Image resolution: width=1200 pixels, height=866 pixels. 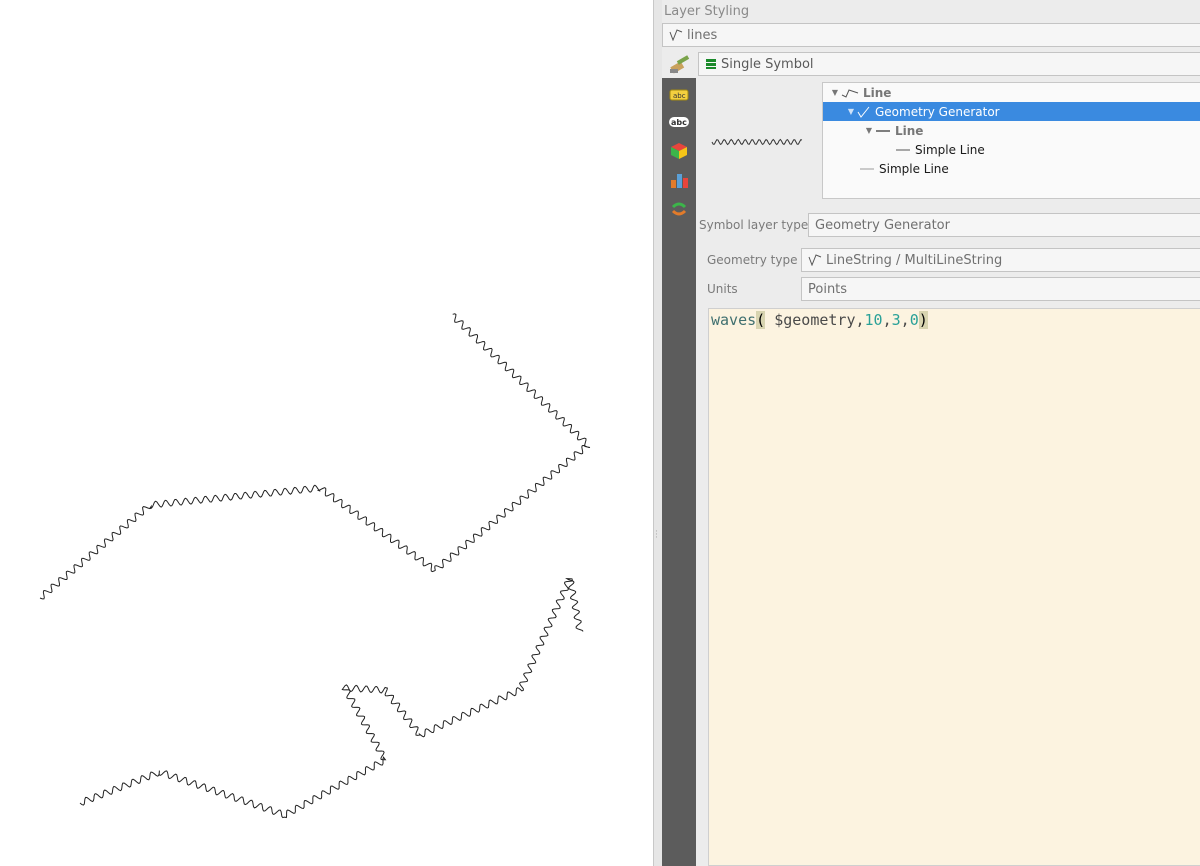 I want to click on abc-labels-icon: abc, so click(x=679, y=122).